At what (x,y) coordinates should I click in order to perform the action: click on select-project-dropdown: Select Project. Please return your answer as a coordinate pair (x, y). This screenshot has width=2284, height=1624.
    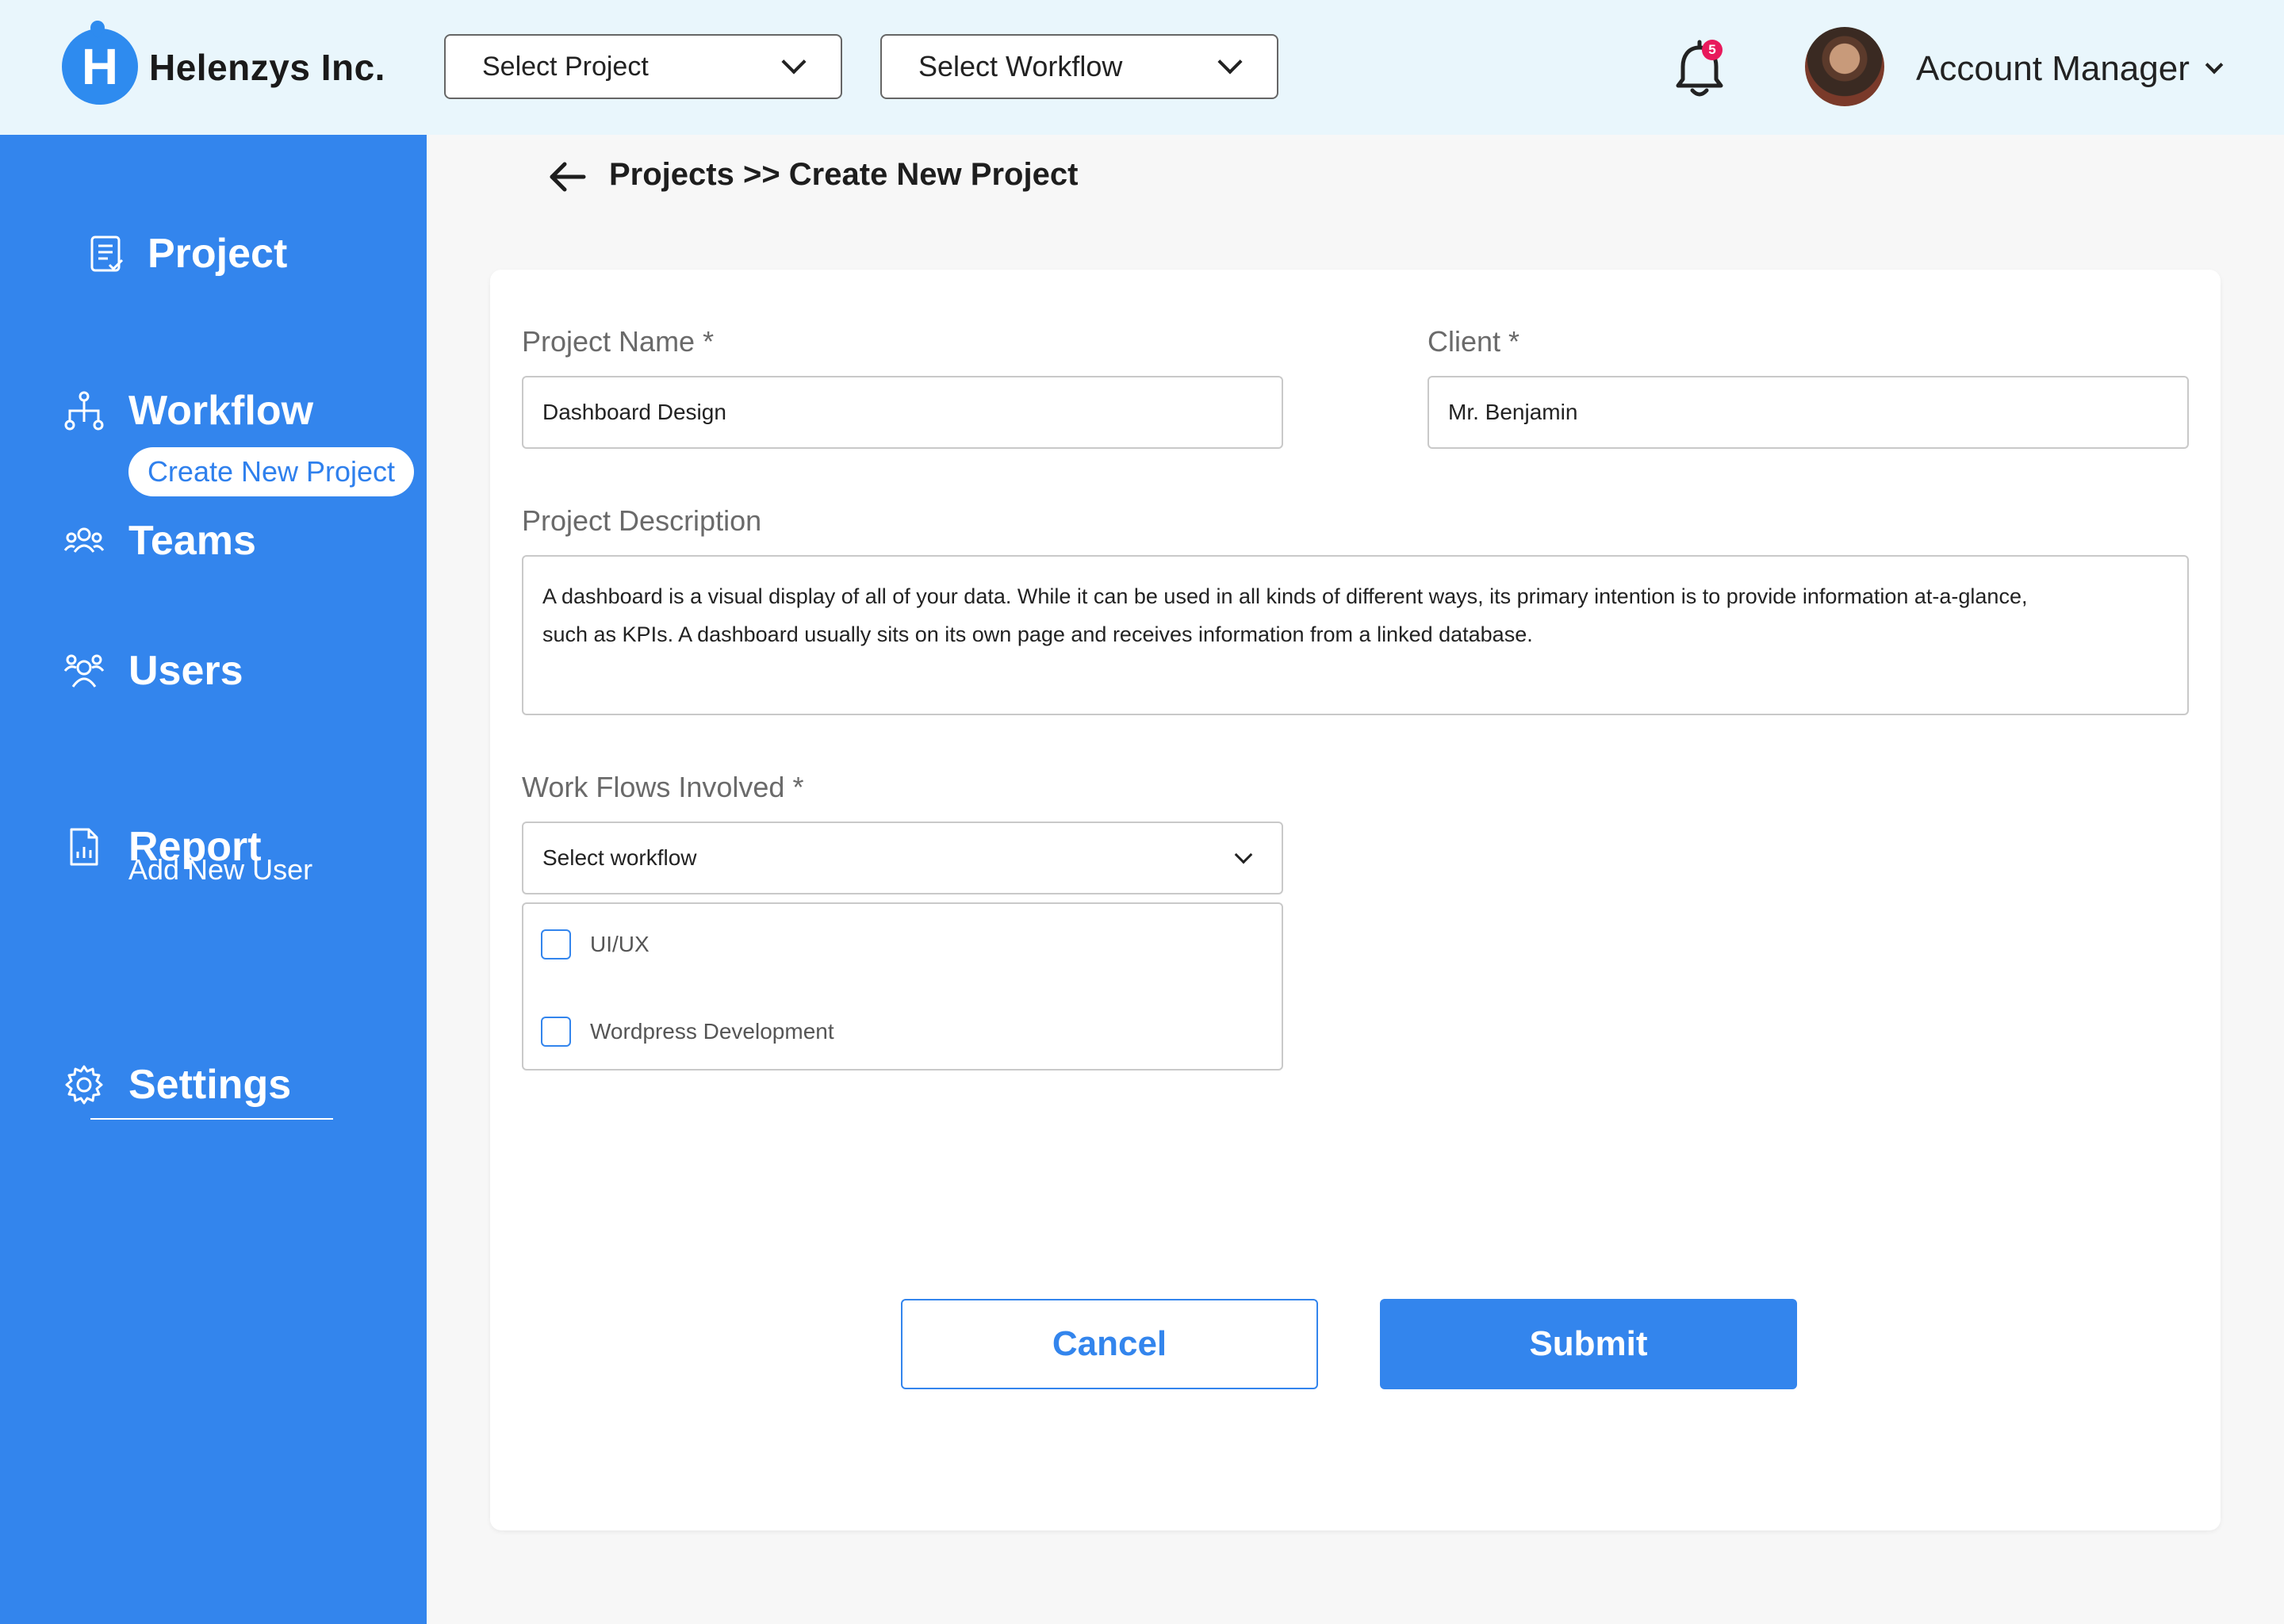
    Looking at the image, I should click on (643, 66).